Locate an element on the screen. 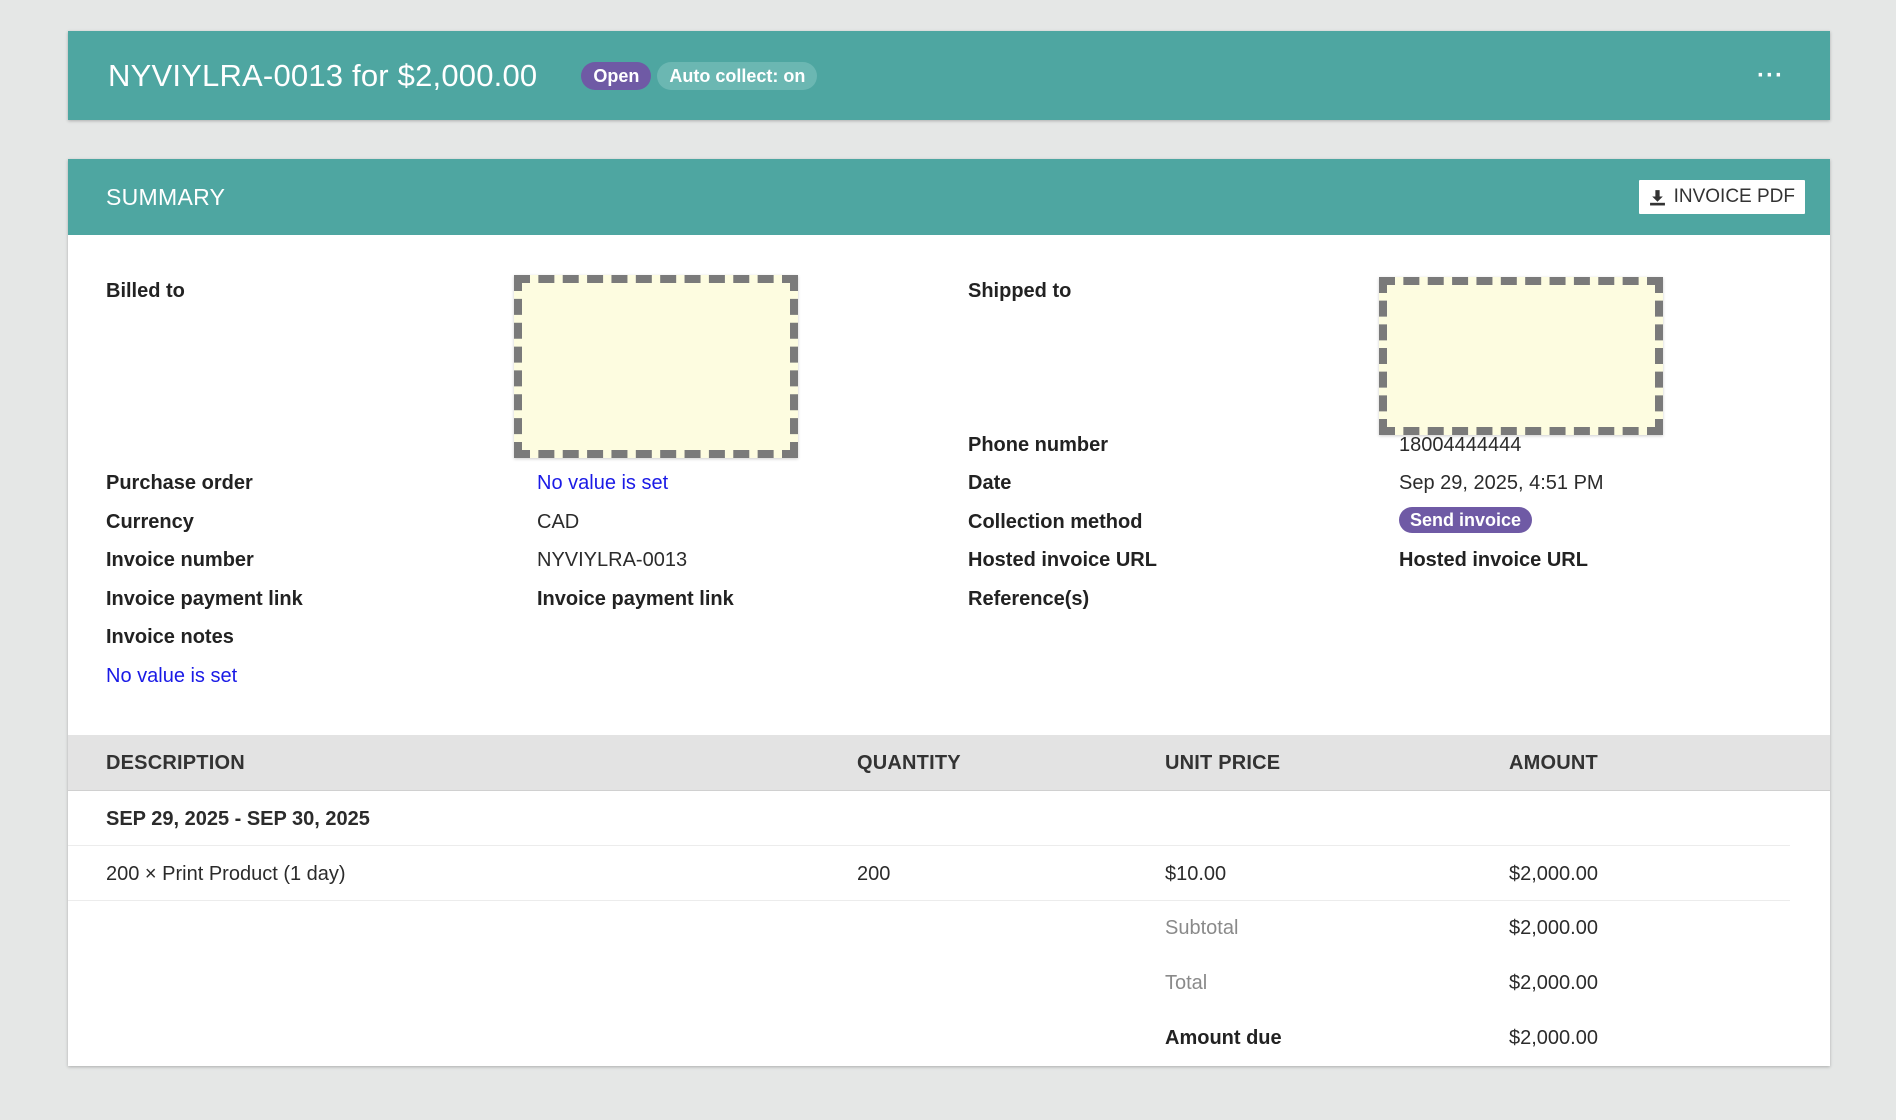 The height and width of the screenshot is (1120, 1896). send-invoice-badge: Send invoice is located at coordinates (1466, 520).